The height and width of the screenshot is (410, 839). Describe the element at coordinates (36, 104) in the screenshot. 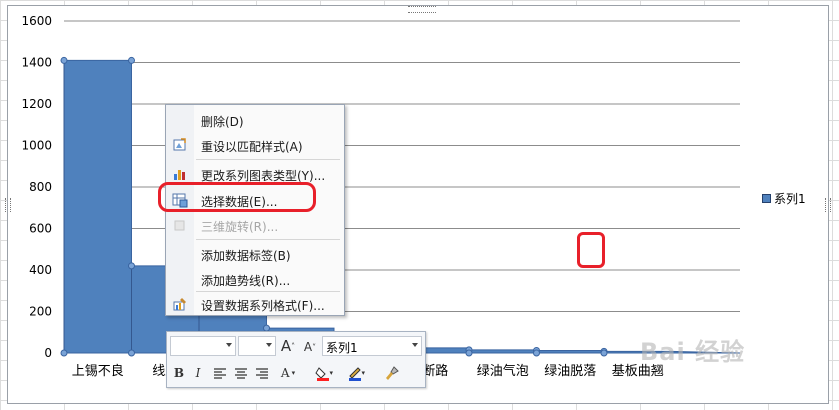

I see `y-tick-label: 1200` at that location.